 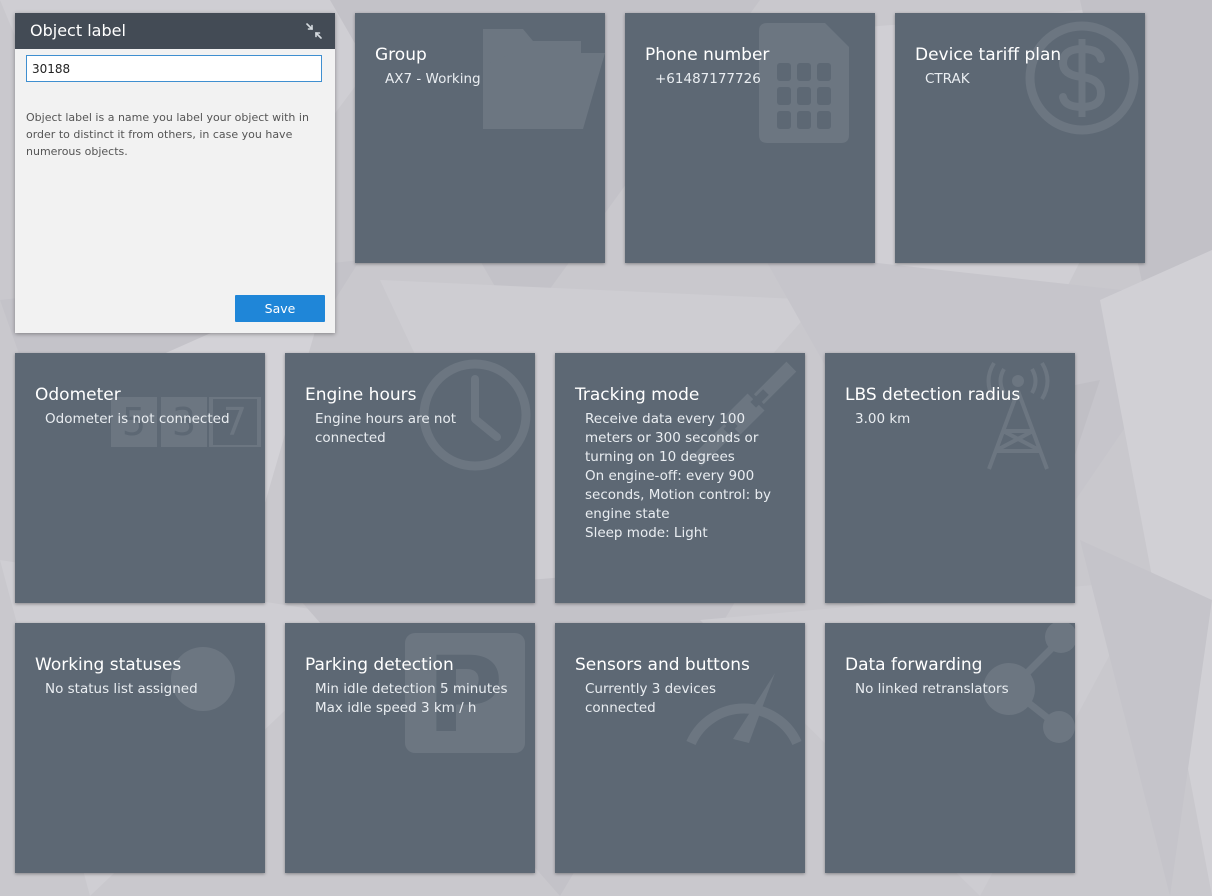 What do you see at coordinates (121, 689) in the screenshot?
I see `description-line: No status list assigned` at bounding box center [121, 689].